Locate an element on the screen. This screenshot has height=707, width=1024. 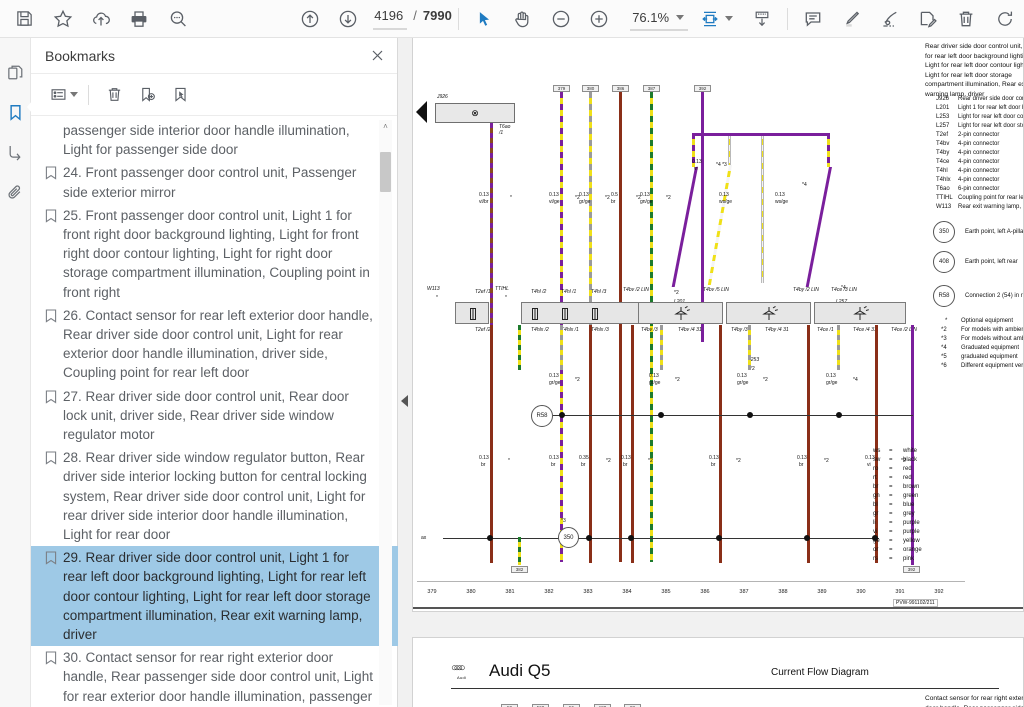
wire-spec-size-8: 0.13 is located at coordinates (780, 195).